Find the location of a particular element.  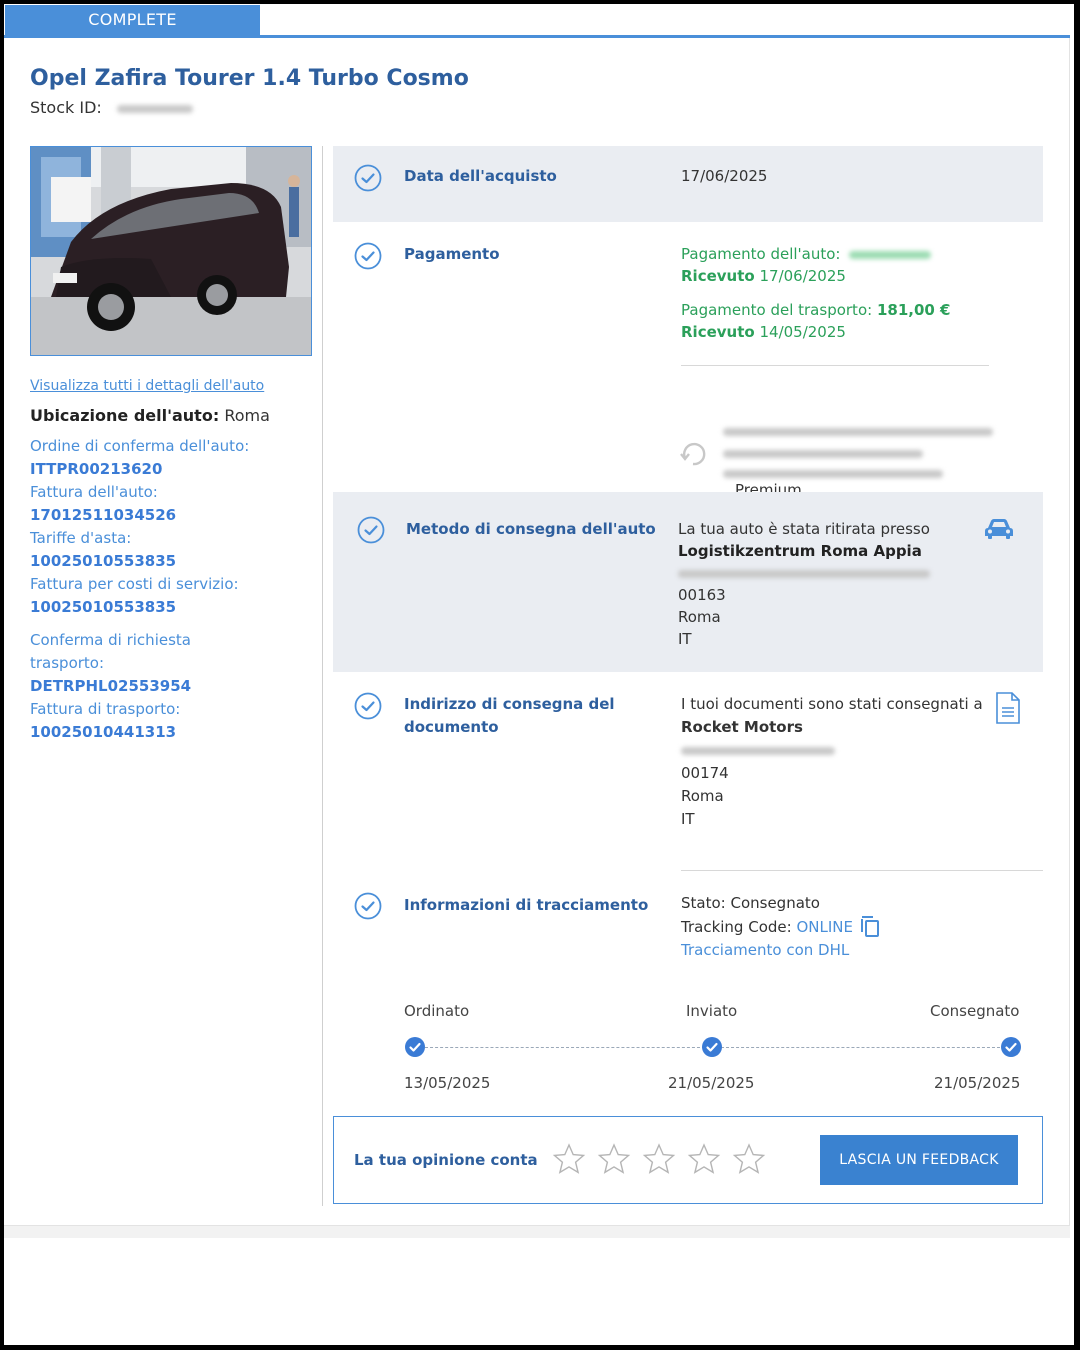

tab-complete: COMPLETE is located at coordinates (132, 20).